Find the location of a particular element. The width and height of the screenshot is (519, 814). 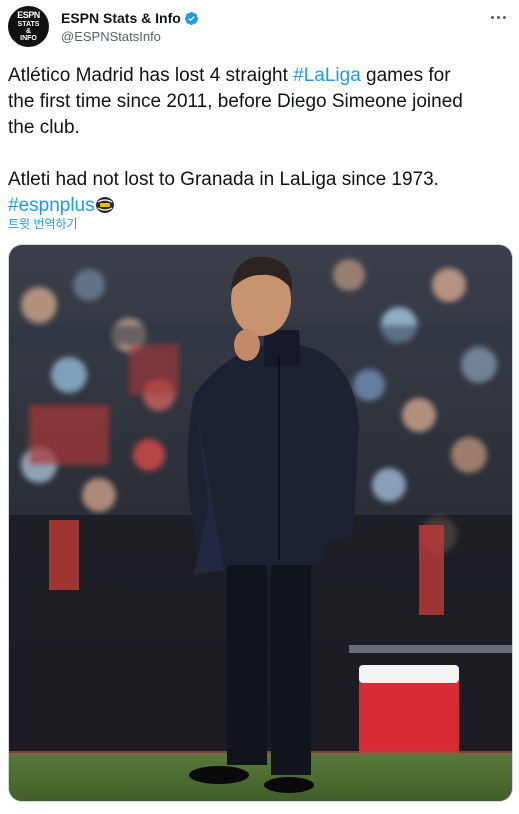

translate-tweet-link: 트윗 번역하기 is located at coordinates (43, 223).